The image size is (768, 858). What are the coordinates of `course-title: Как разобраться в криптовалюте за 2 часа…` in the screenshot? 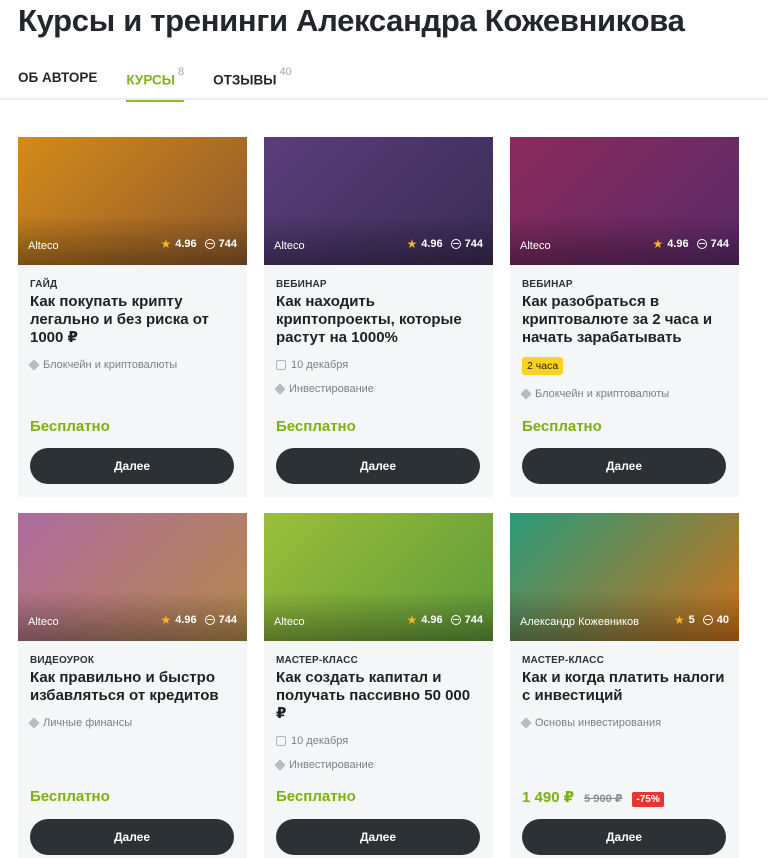 It's located at (625, 320).